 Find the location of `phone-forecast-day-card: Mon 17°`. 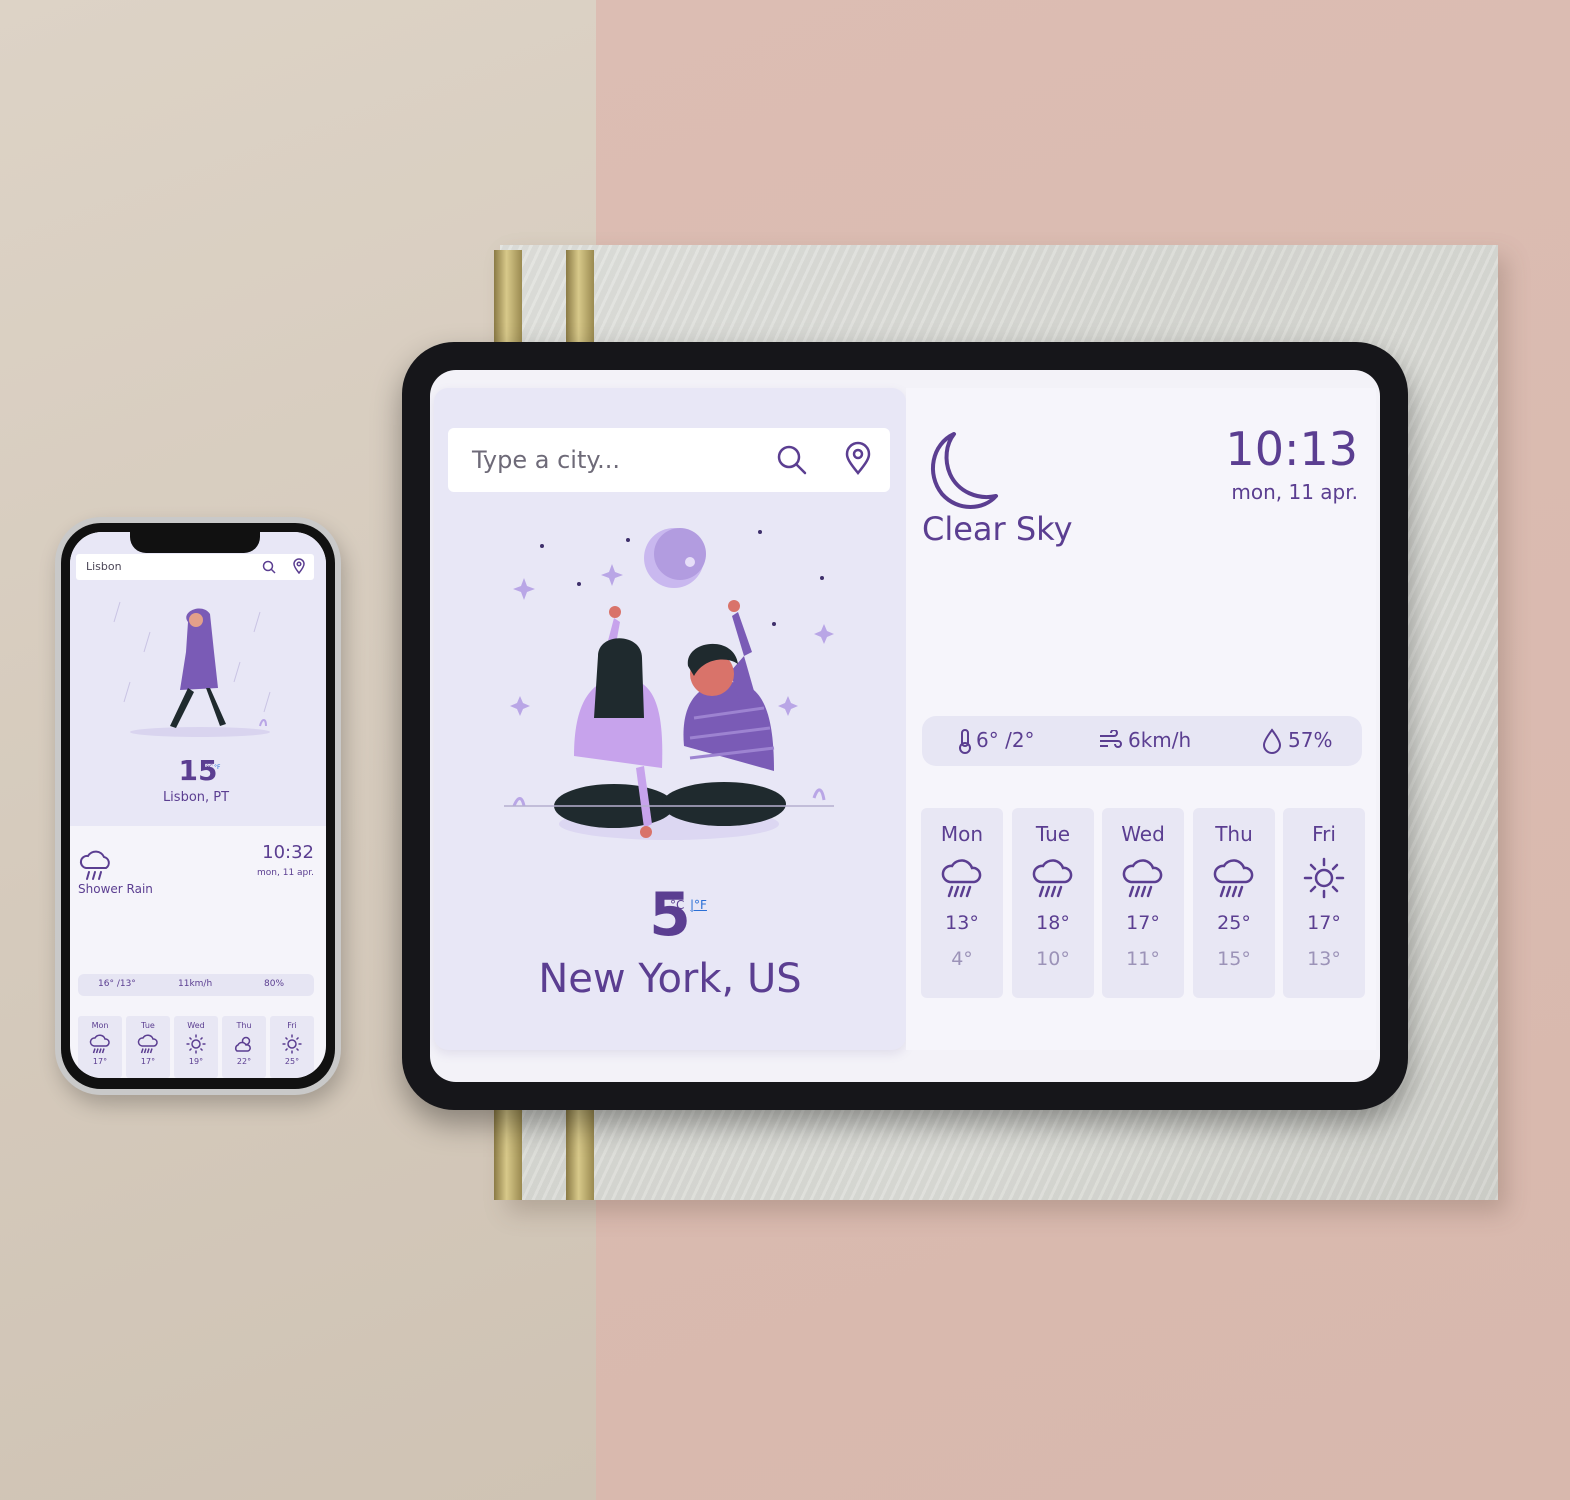

phone-forecast-day-card: Mon 17° is located at coordinates (100, 1047).